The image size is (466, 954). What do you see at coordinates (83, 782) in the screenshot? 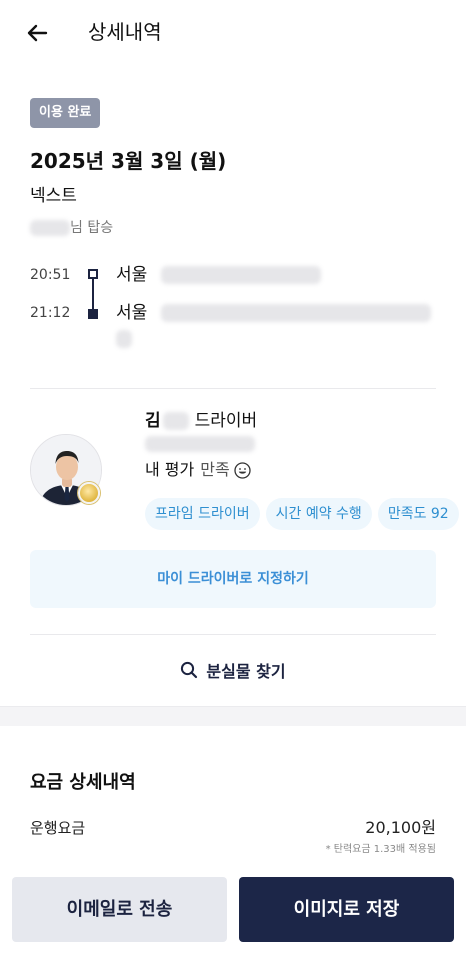
I see `fare-section-title: 요금 상세내역` at bounding box center [83, 782].